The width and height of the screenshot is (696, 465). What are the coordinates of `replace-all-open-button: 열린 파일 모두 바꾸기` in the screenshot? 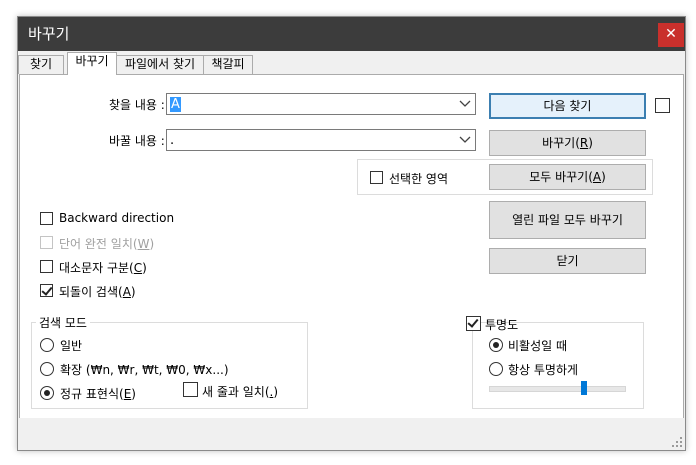 It's located at (567, 220).